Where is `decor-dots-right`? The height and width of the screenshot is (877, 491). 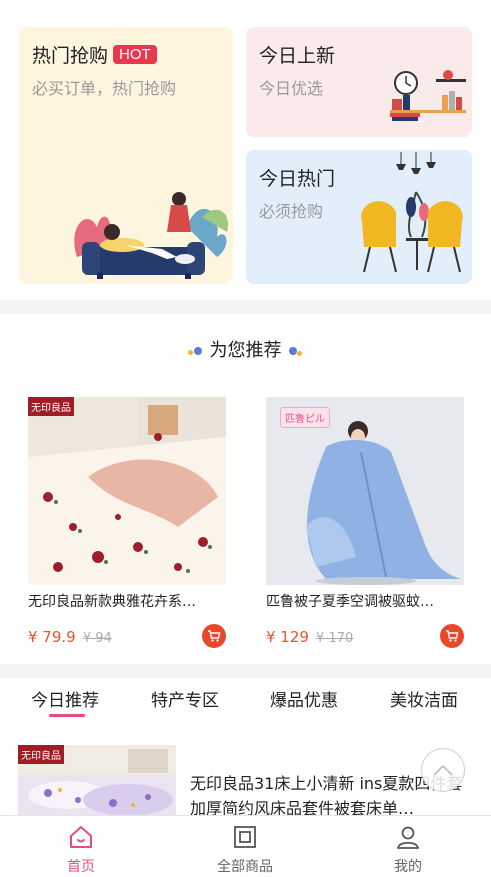 decor-dots-right is located at coordinates (295, 351).